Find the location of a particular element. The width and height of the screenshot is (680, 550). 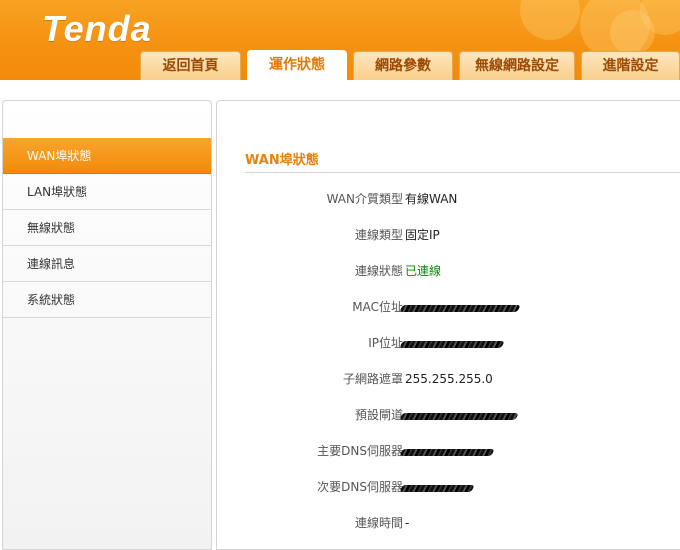

row-label: 主要DNS伺服器 is located at coordinates (360, 451).